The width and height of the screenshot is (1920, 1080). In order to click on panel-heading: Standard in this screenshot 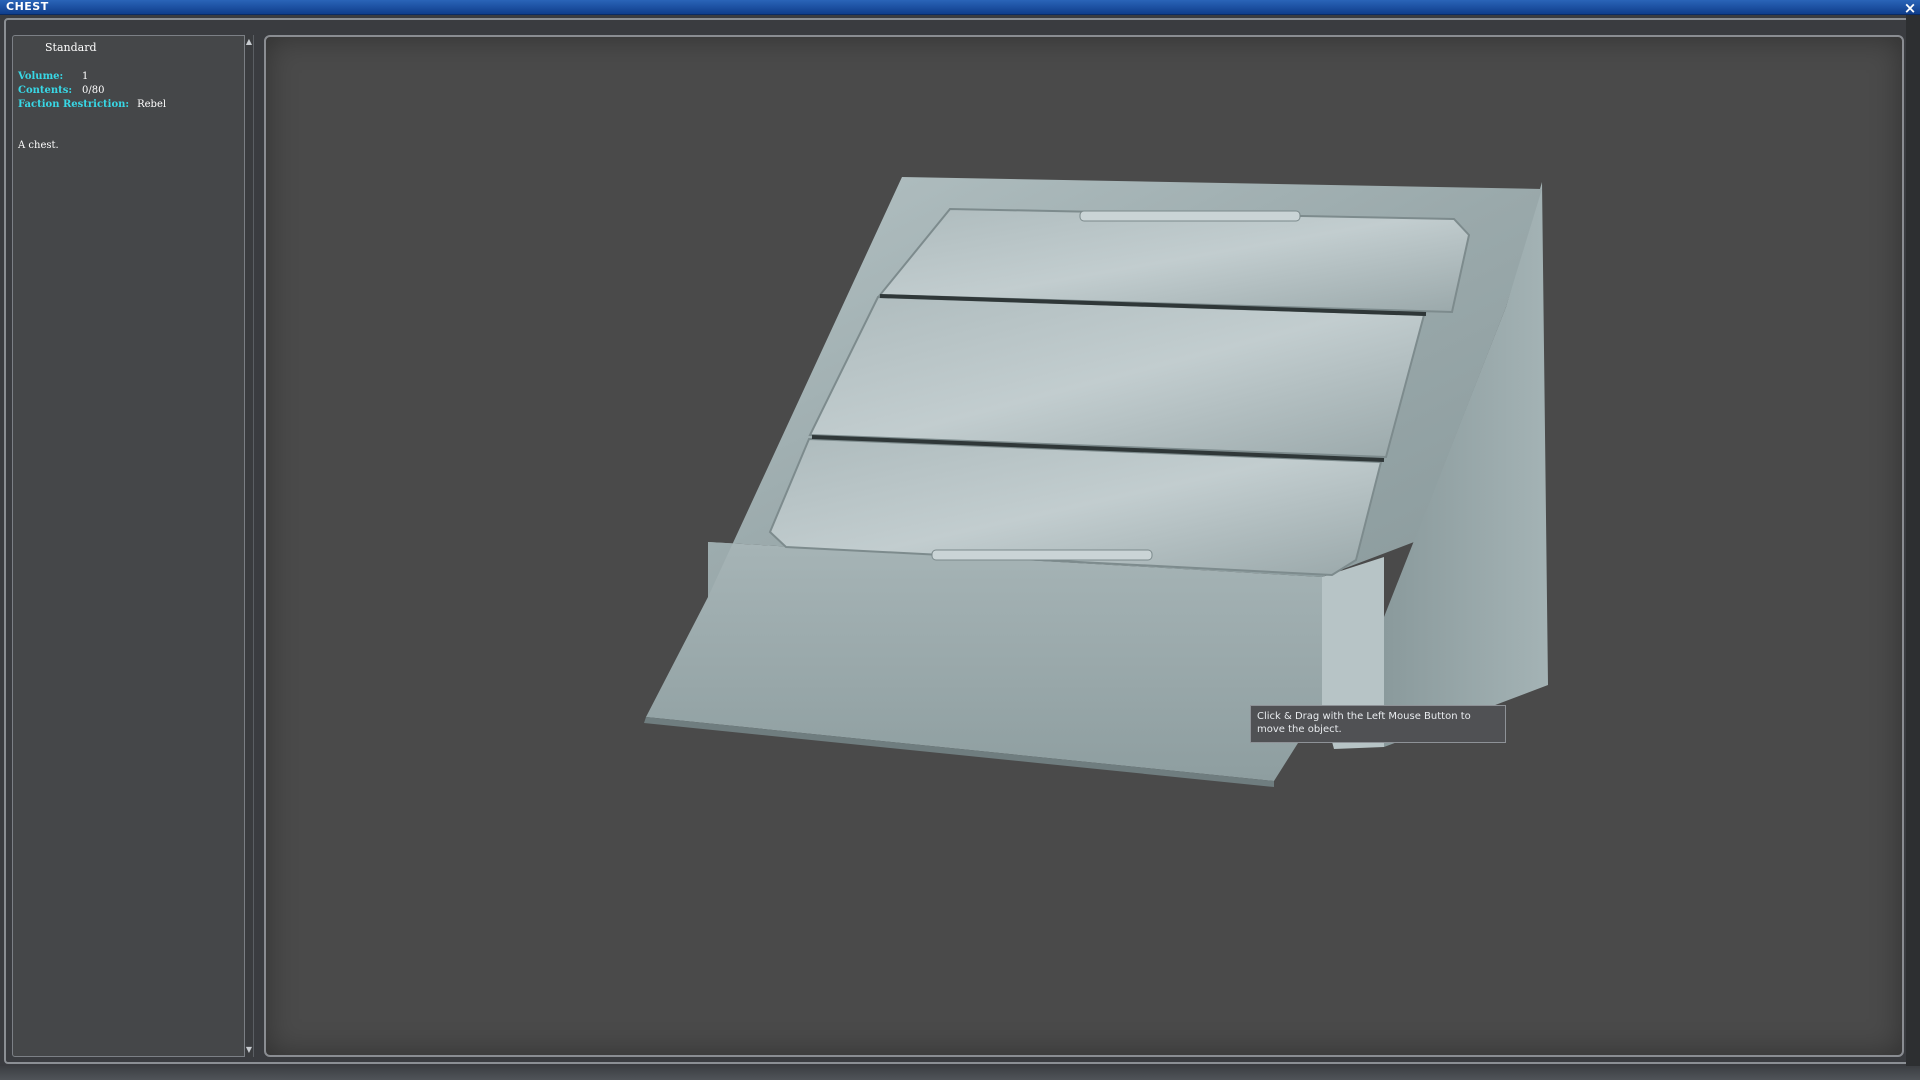, I will do `click(71, 47)`.